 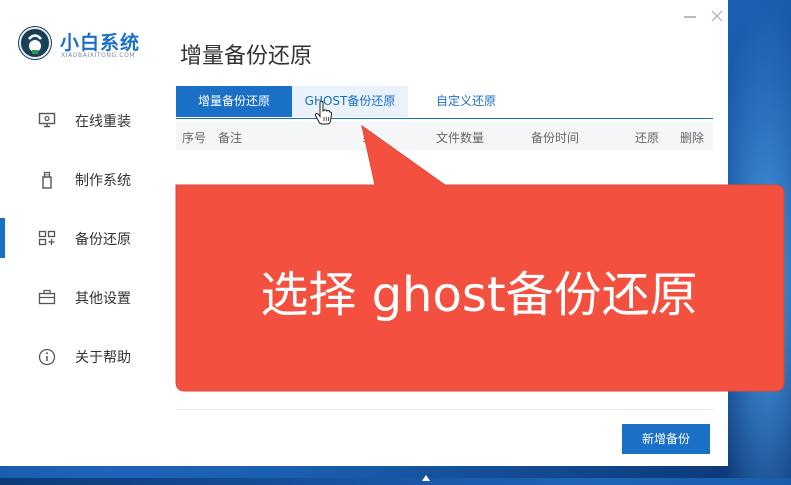 What do you see at coordinates (100, 43) in the screenshot?
I see `app-name: 小白系统` at bounding box center [100, 43].